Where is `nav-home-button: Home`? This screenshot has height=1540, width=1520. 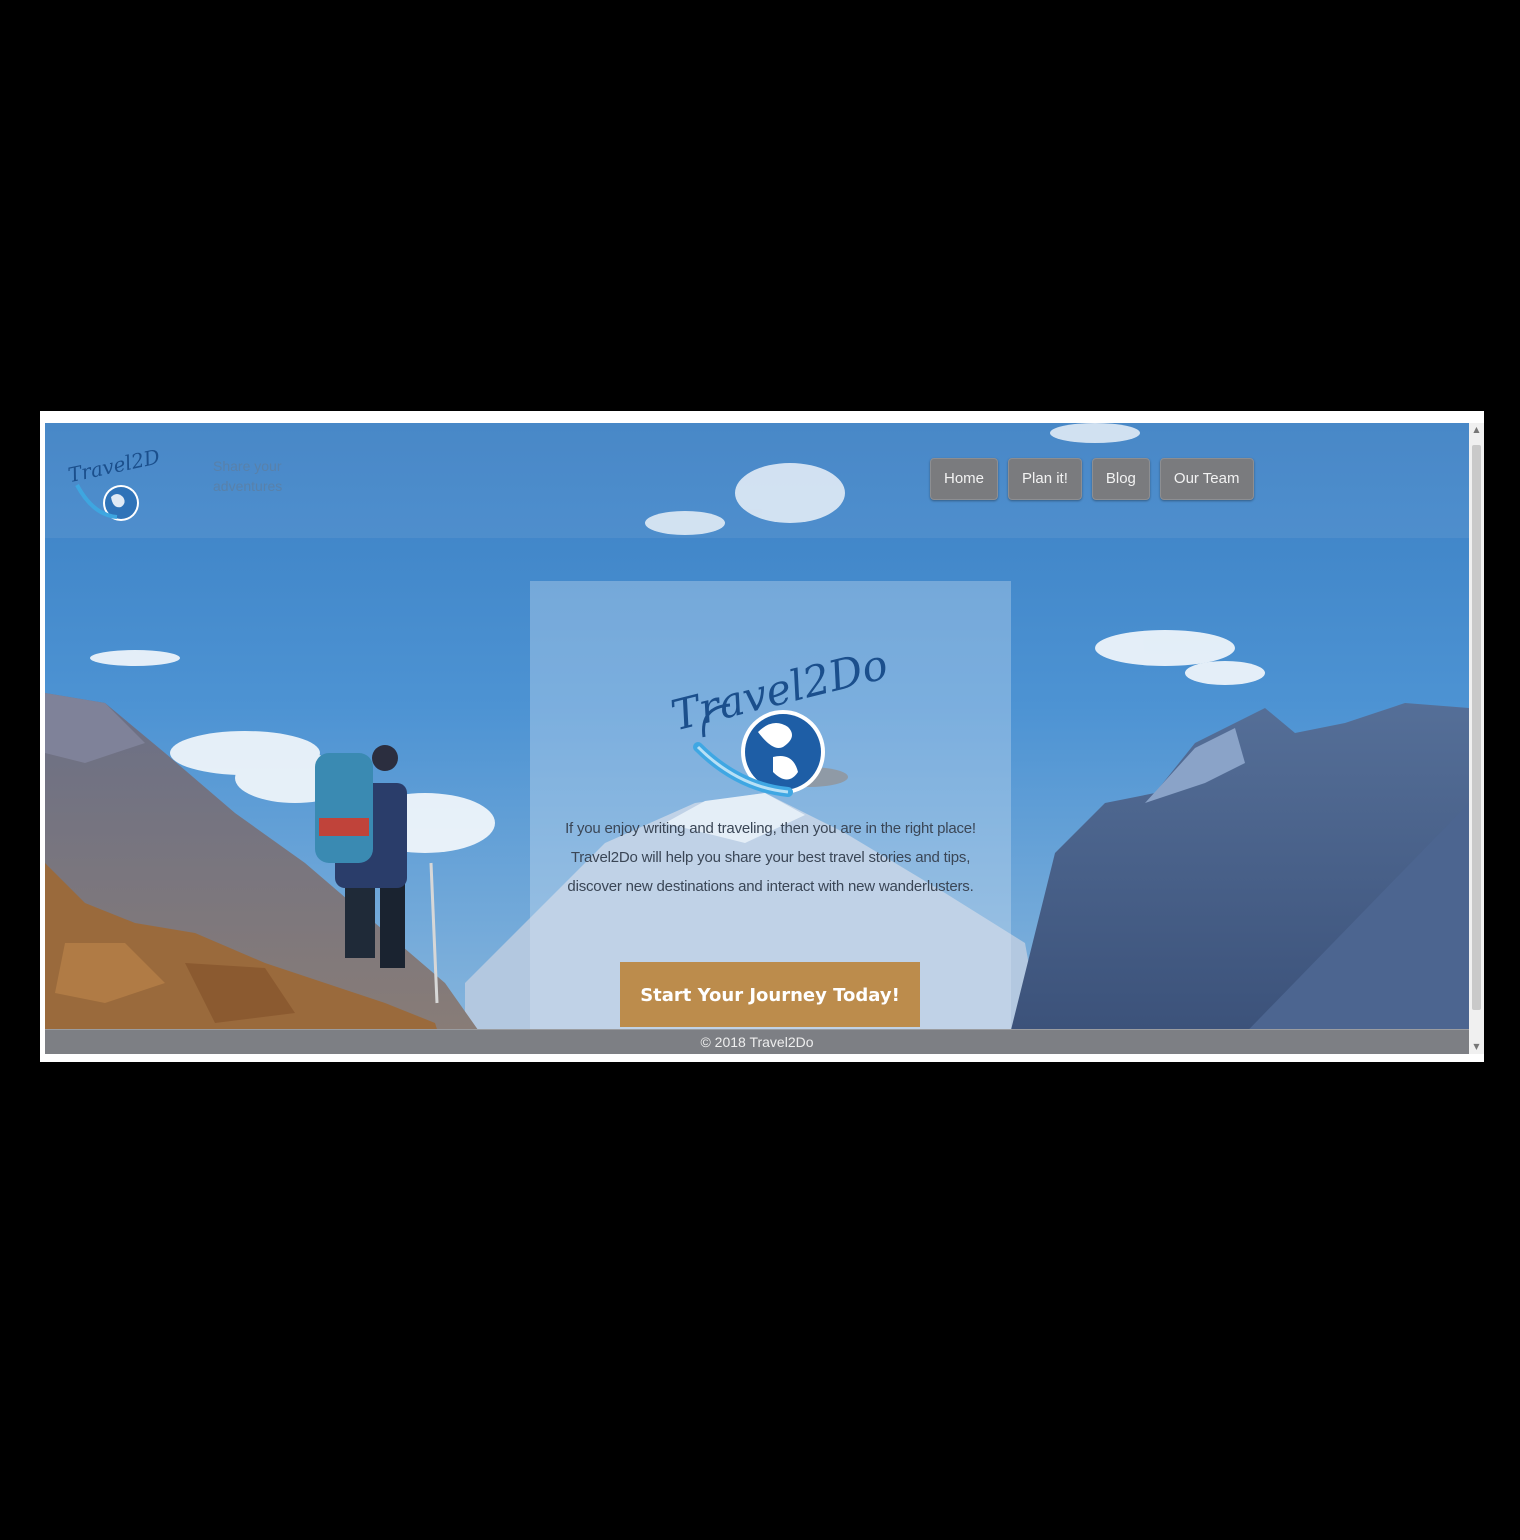 nav-home-button: Home is located at coordinates (964, 479).